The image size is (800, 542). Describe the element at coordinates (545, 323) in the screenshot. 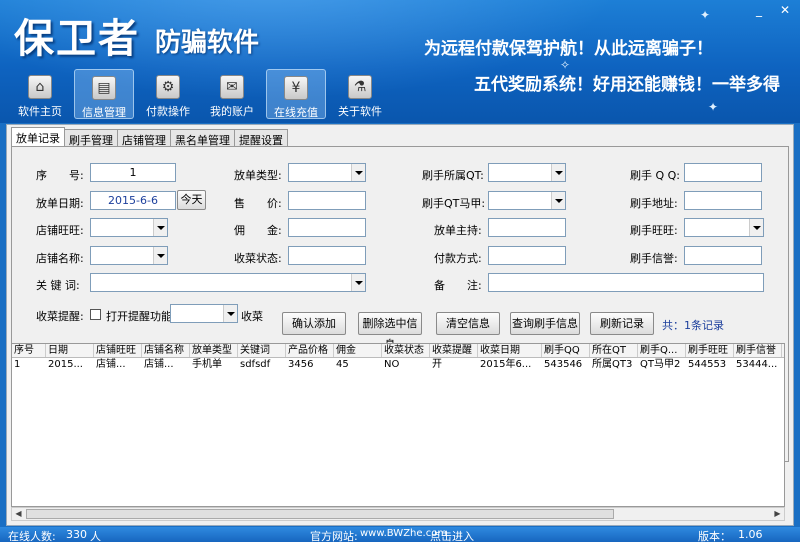

I see `query-brusher-button: 查询刷手信息` at that location.